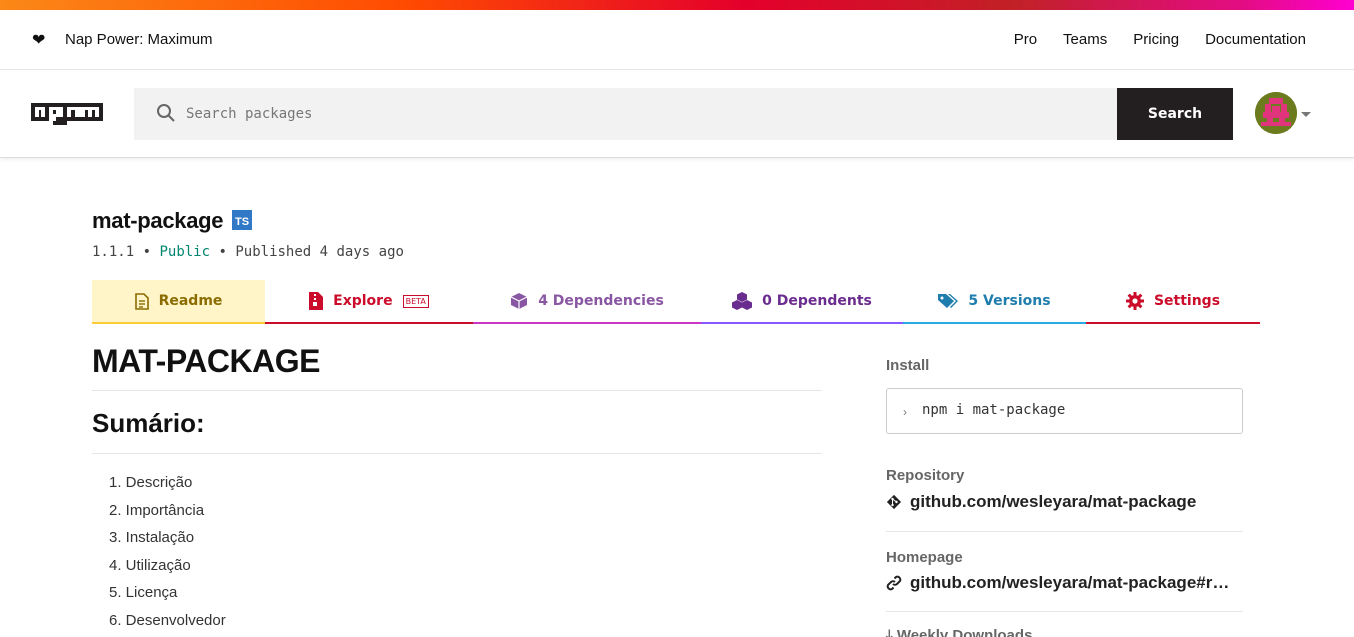 This screenshot has height=637, width=1354. What do you see at coordinates (519, 301) in the screenshot?
I see `box-icon` at bounding box center [519, 301].